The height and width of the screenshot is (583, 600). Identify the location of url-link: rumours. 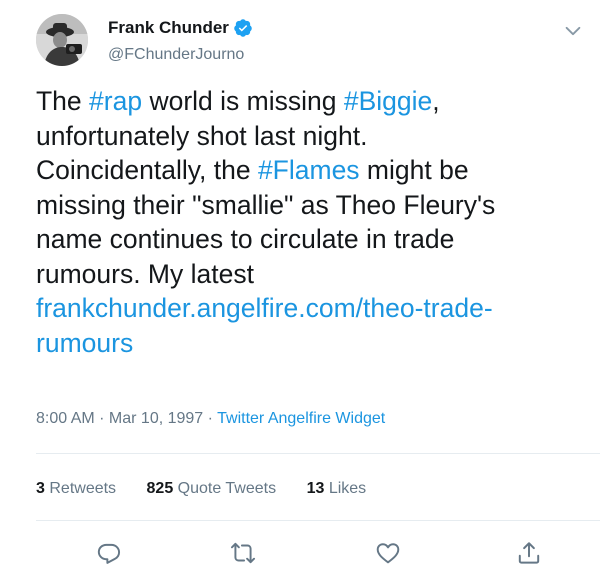
(84, 343).